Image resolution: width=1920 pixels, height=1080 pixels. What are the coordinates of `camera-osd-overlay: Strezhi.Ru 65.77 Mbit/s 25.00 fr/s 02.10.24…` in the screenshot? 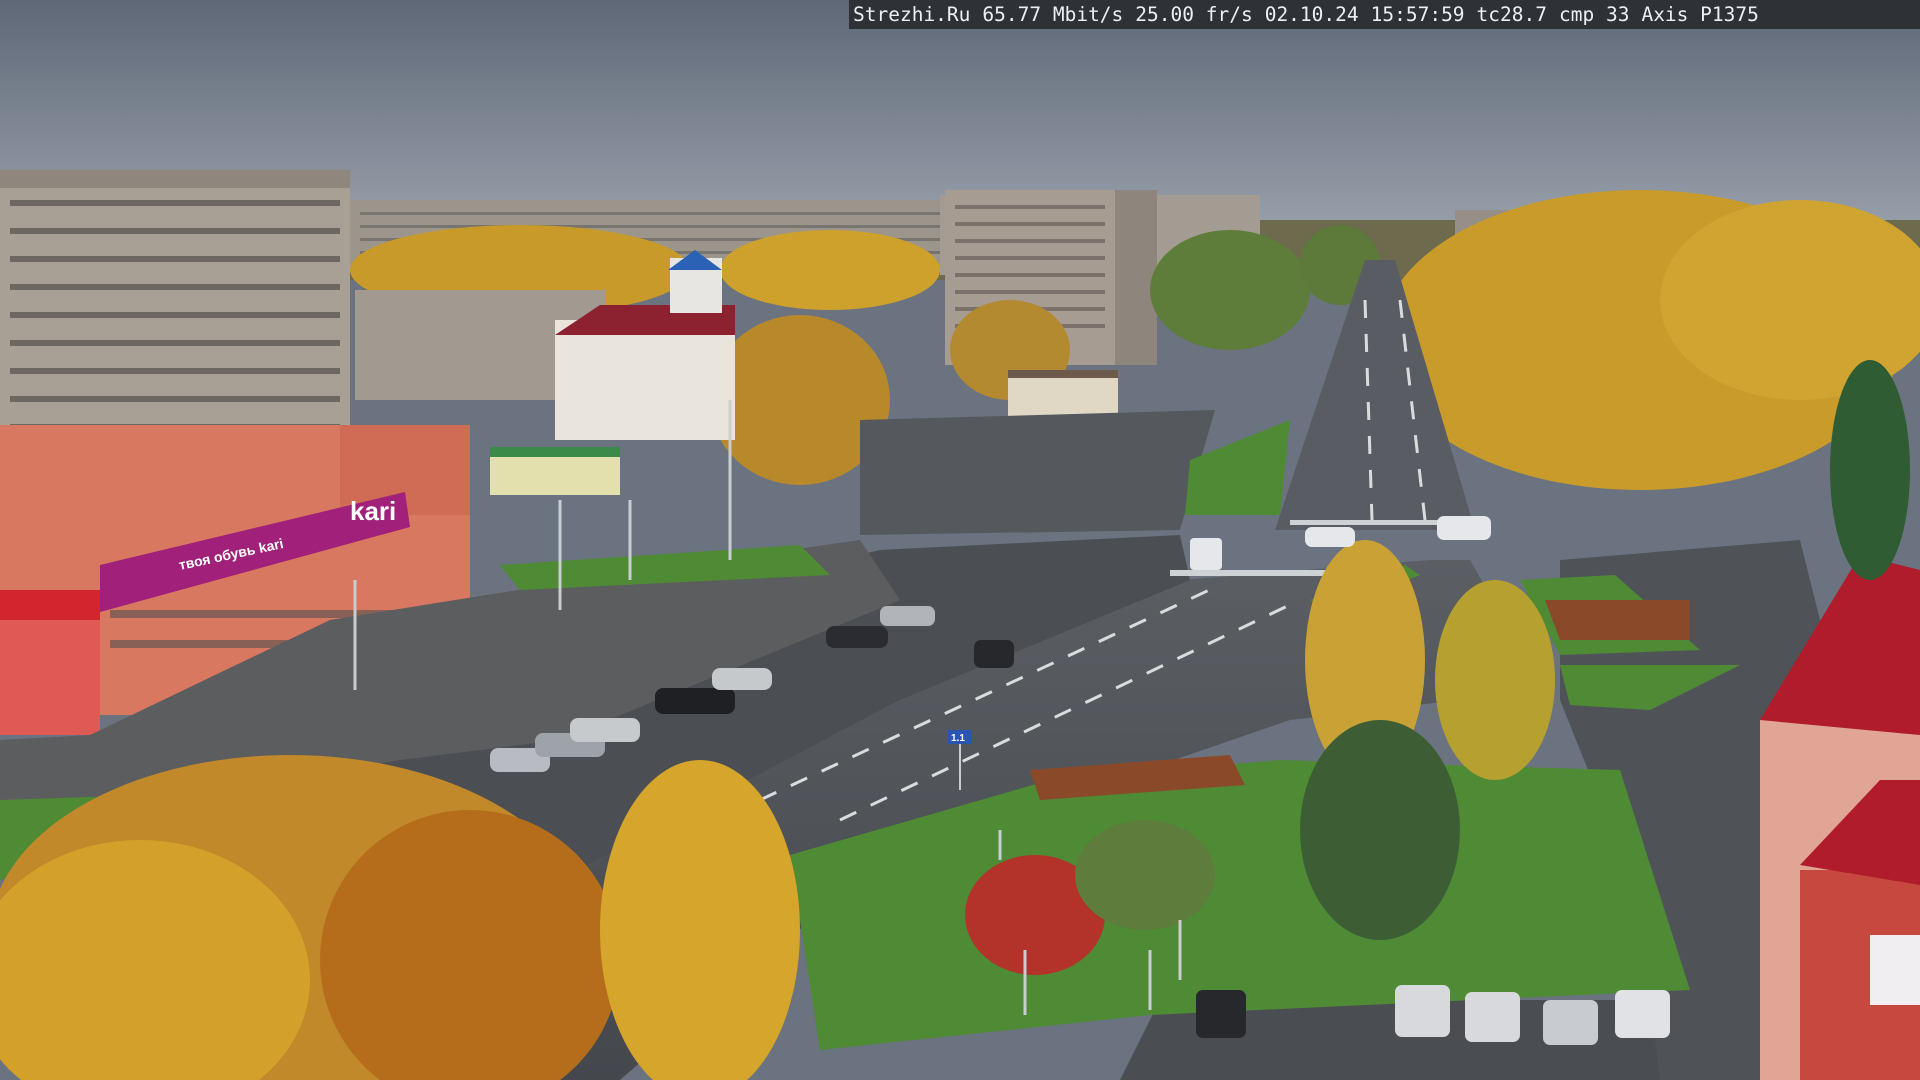 It's located at (1384, 14).